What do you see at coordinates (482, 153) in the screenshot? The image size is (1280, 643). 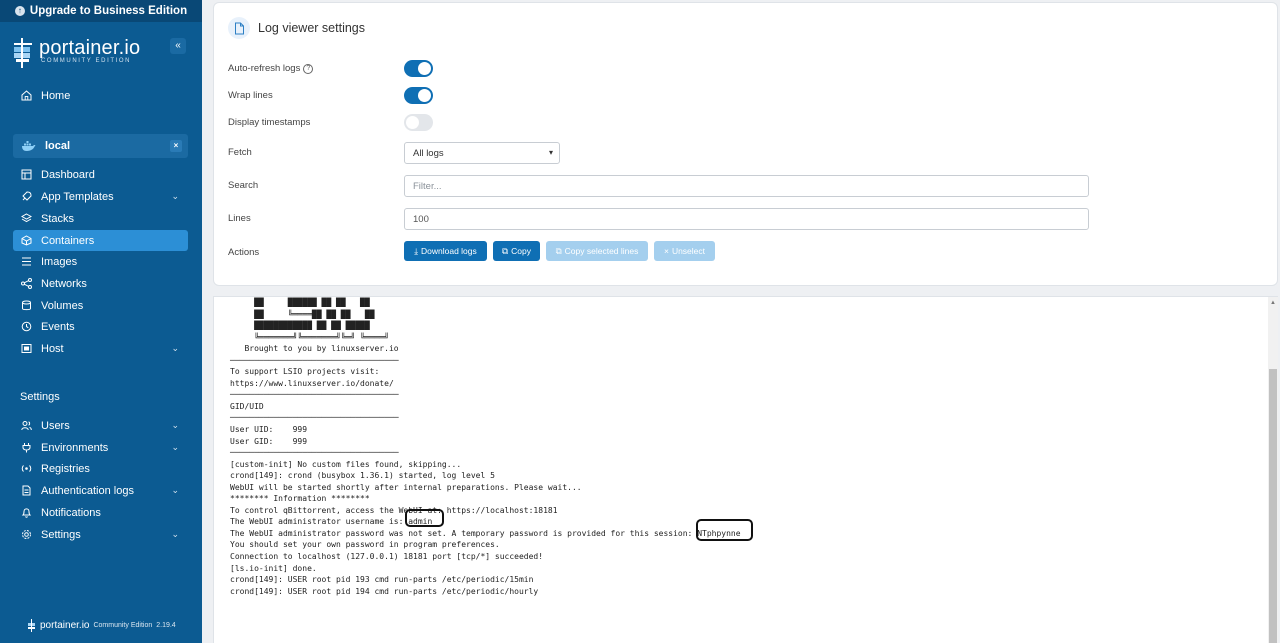 I see `fetch-select: All logs ▾` at bounding box center [482, 153].